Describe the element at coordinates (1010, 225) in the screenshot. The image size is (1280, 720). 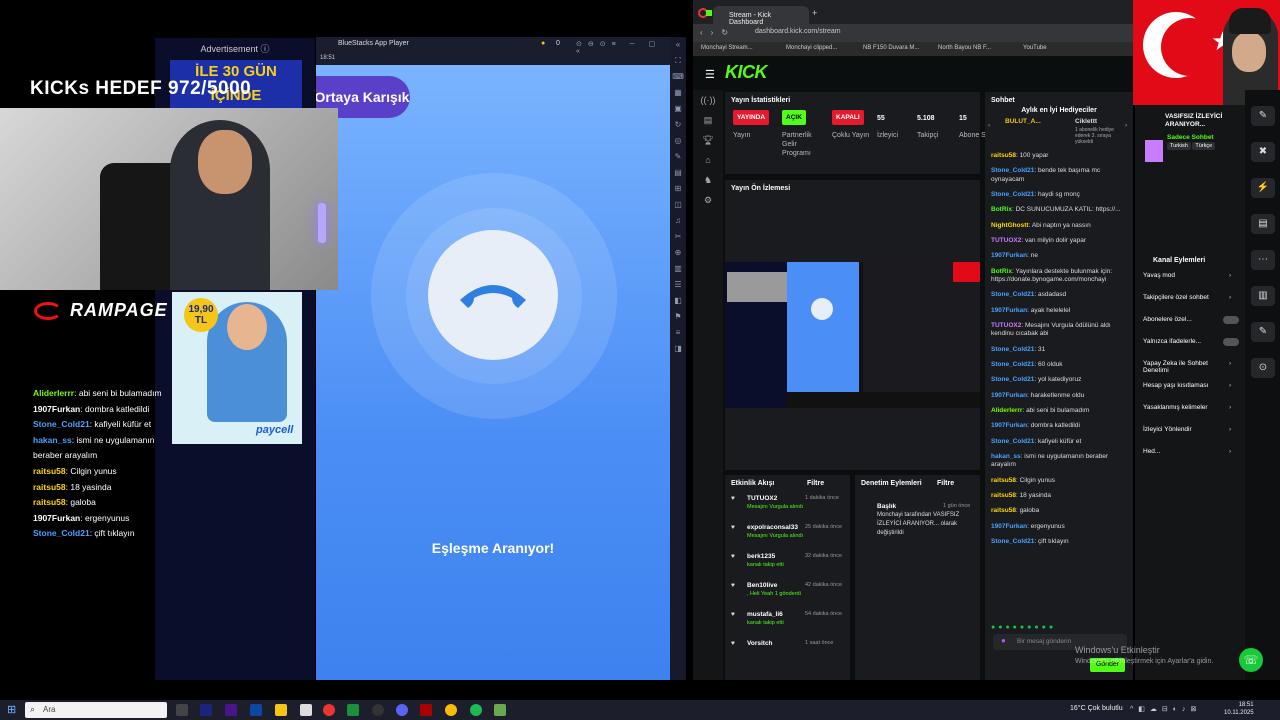
I see `chat-username: NightGhostt` at that location.